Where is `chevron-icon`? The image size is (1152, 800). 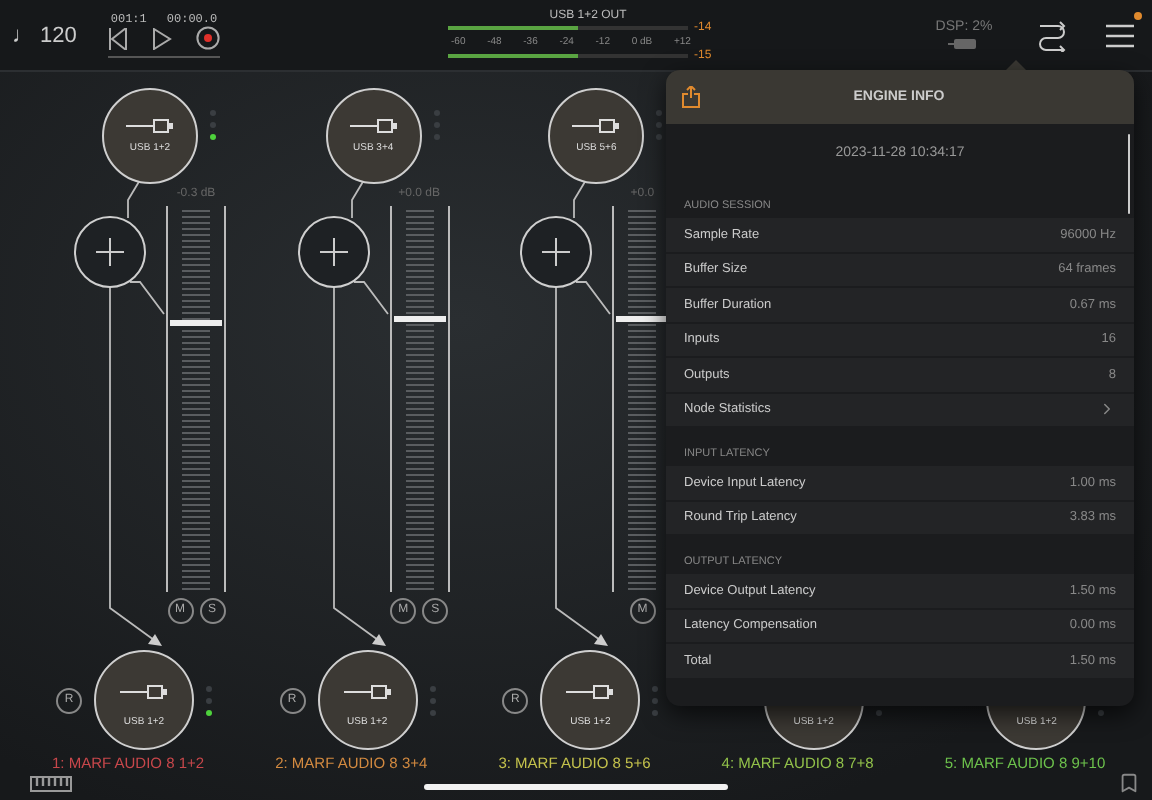 chevron-icon is located at coordinates (1107, 409).